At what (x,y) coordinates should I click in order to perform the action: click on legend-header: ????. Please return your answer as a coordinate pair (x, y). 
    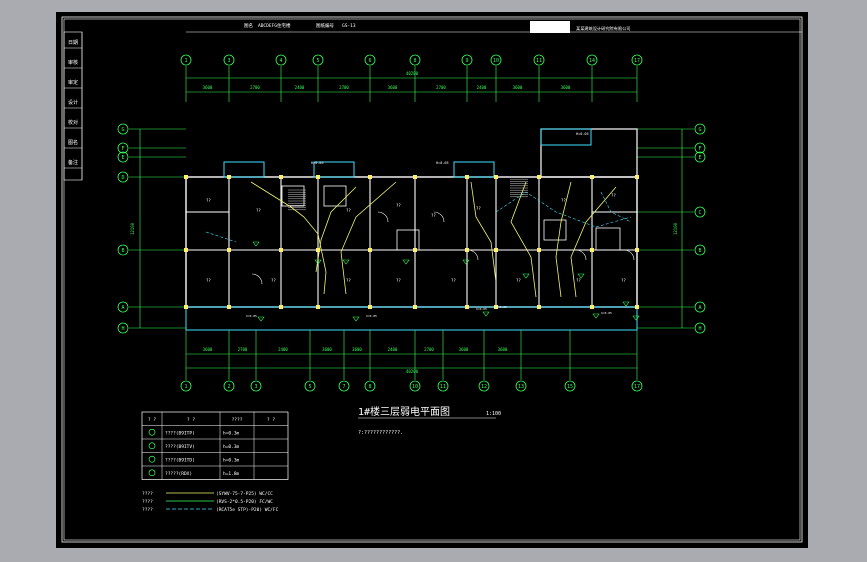
    Looking at the image, I should click on (237, 420).